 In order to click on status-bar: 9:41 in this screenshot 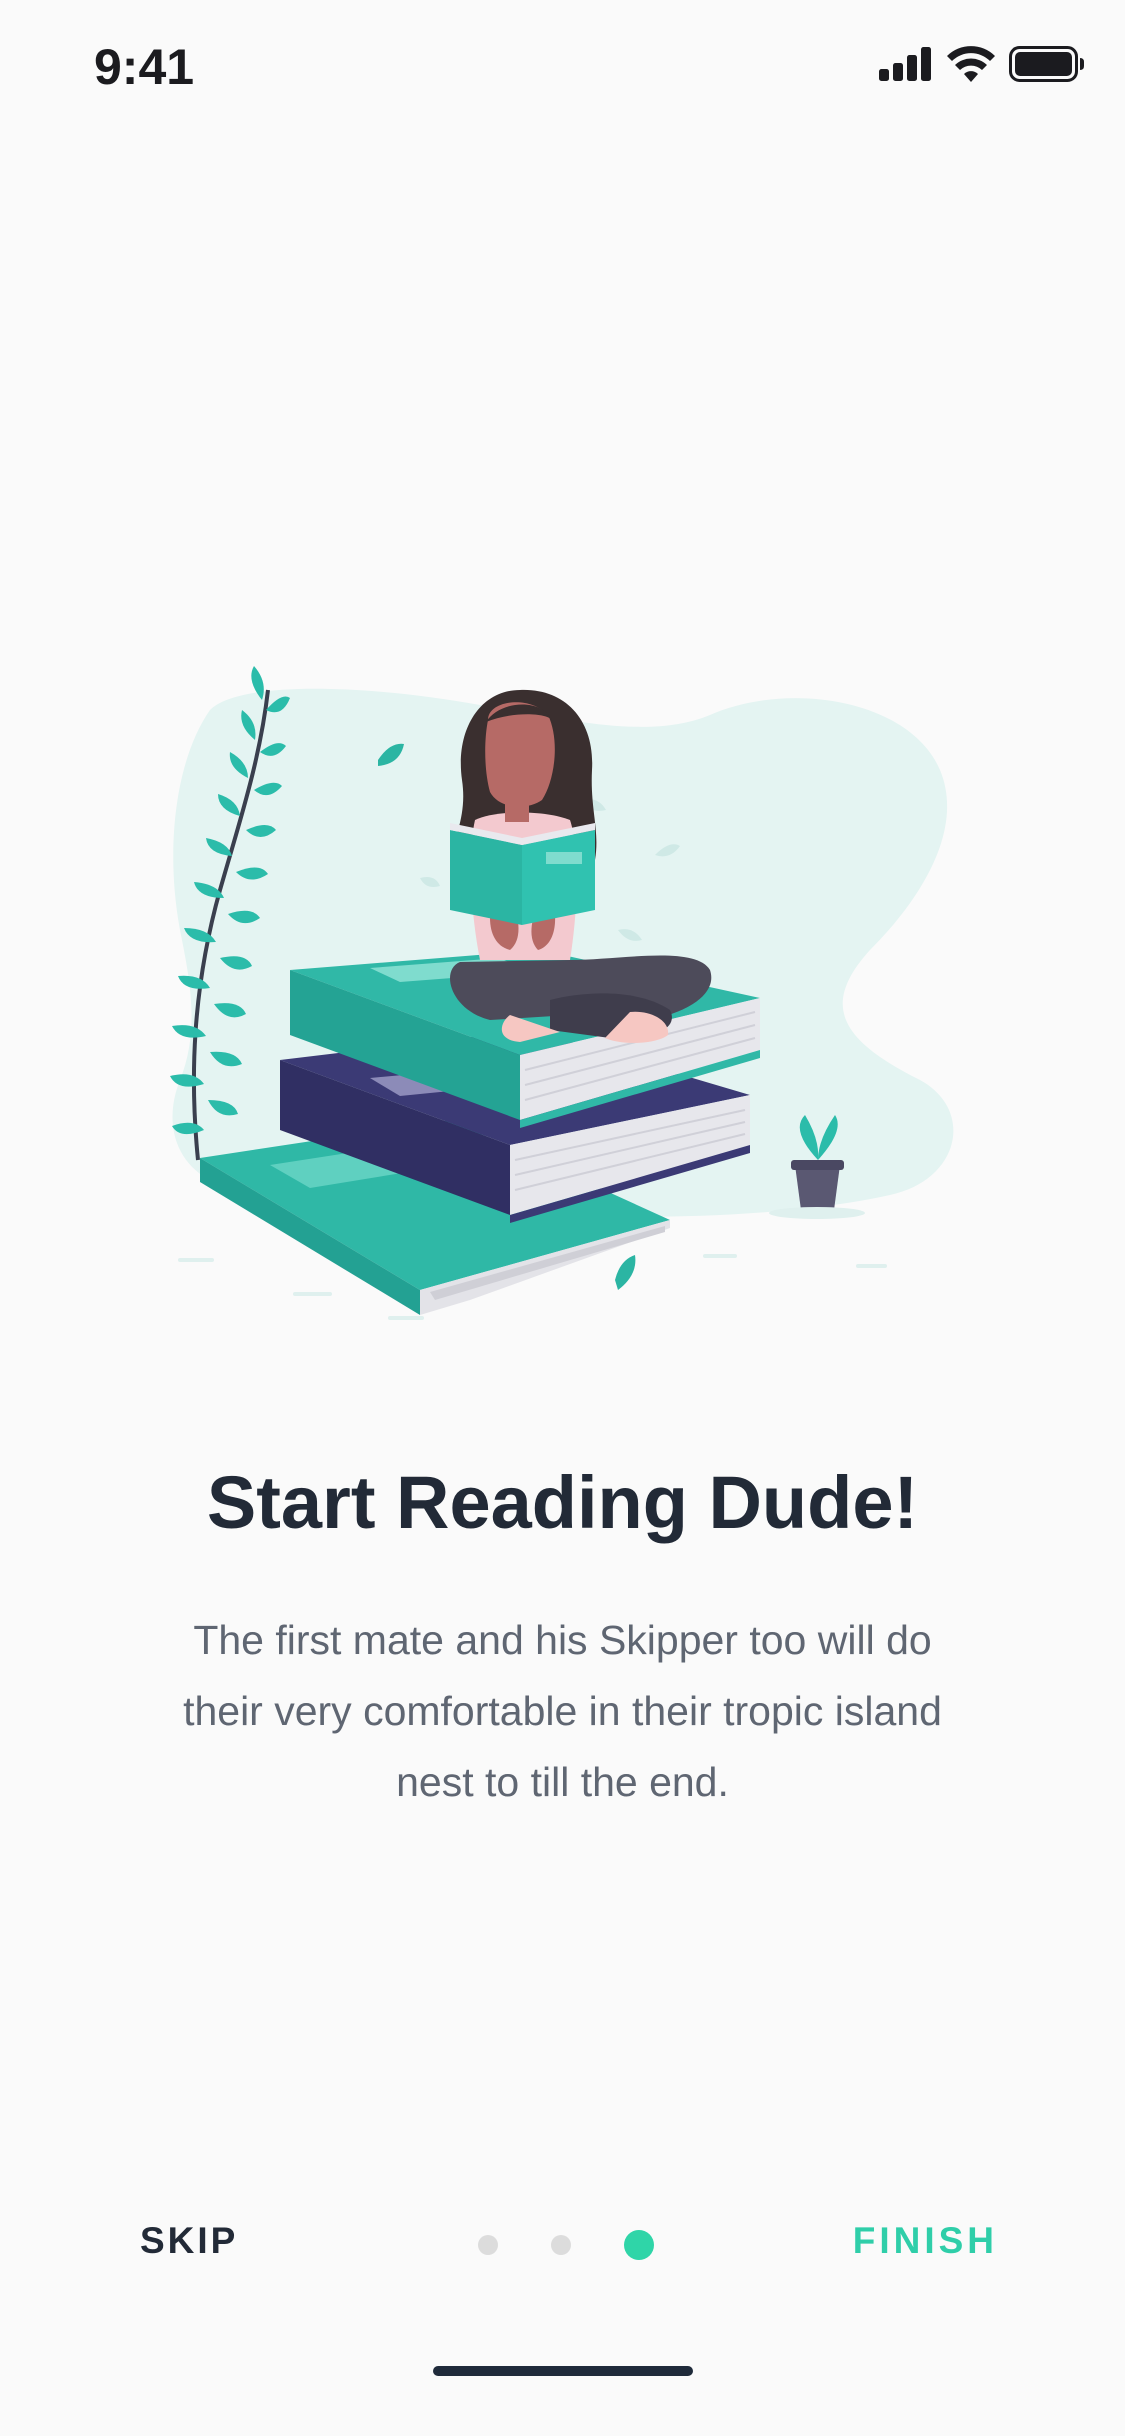, I will do `click(562, 66)`.